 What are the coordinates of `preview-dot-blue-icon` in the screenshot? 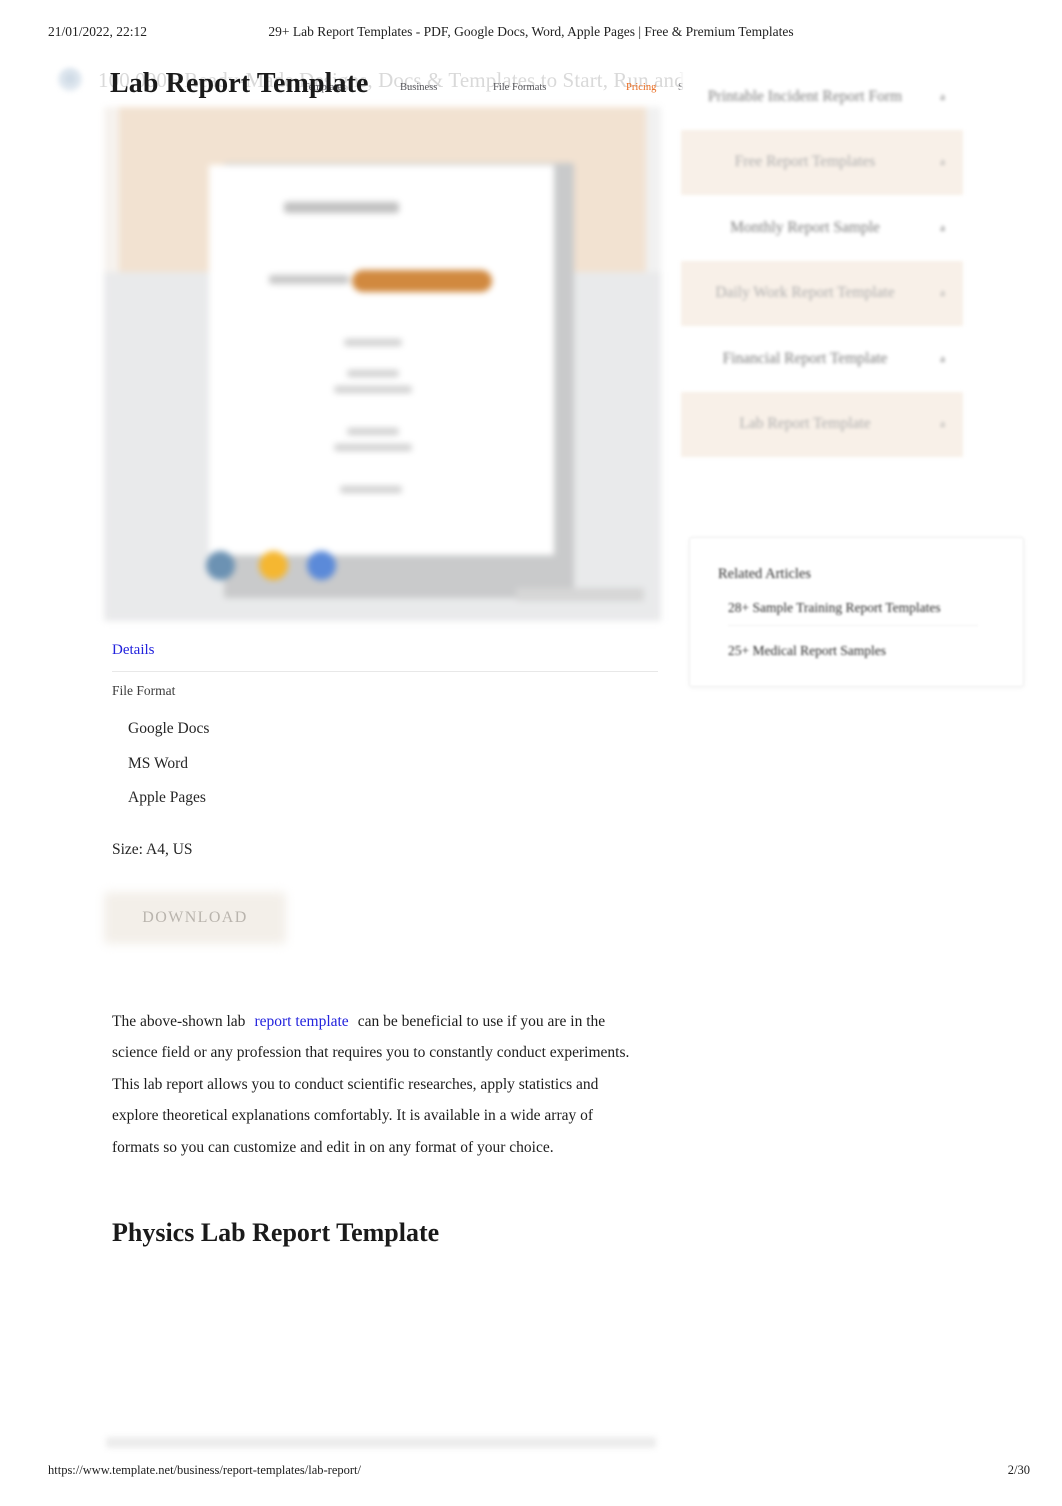 It's located at (321, 565).